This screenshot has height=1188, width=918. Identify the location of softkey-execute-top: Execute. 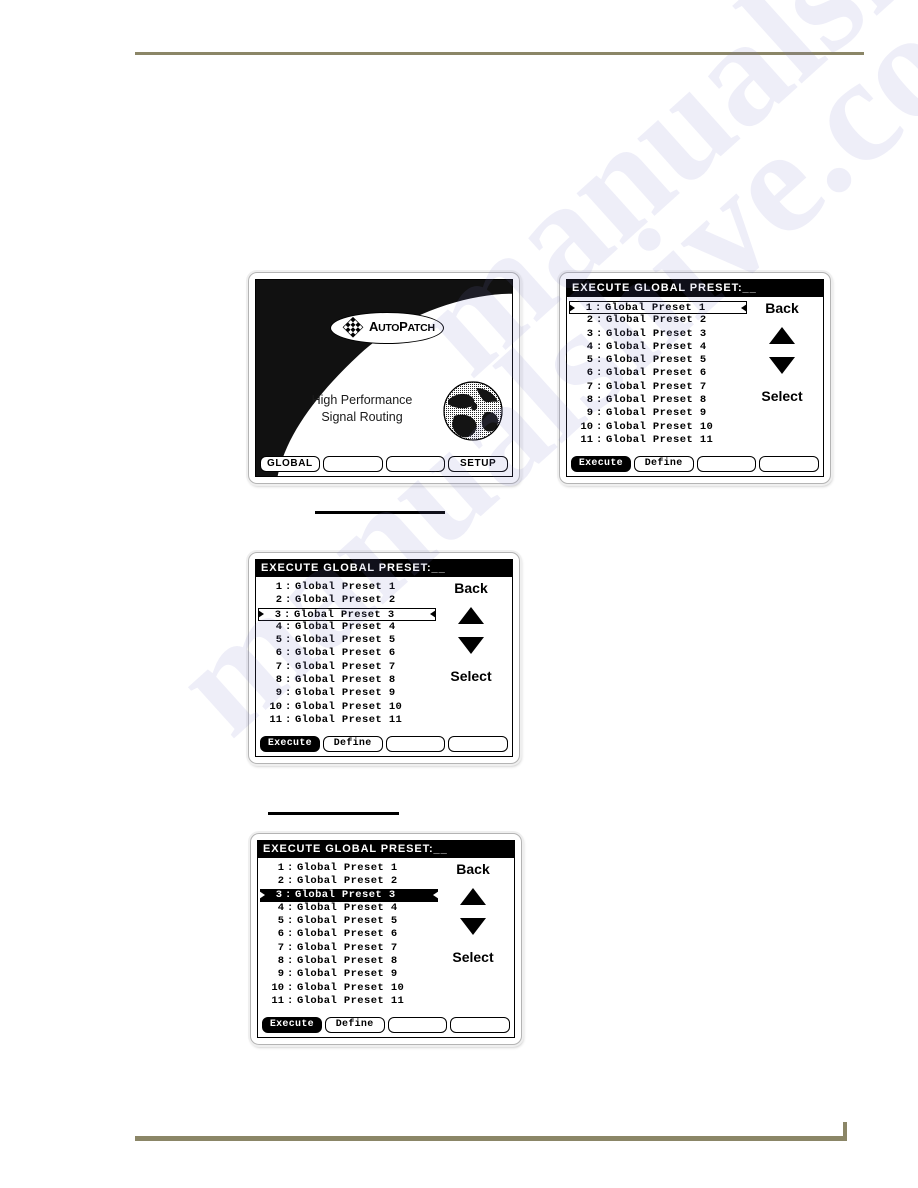
(601, 464).